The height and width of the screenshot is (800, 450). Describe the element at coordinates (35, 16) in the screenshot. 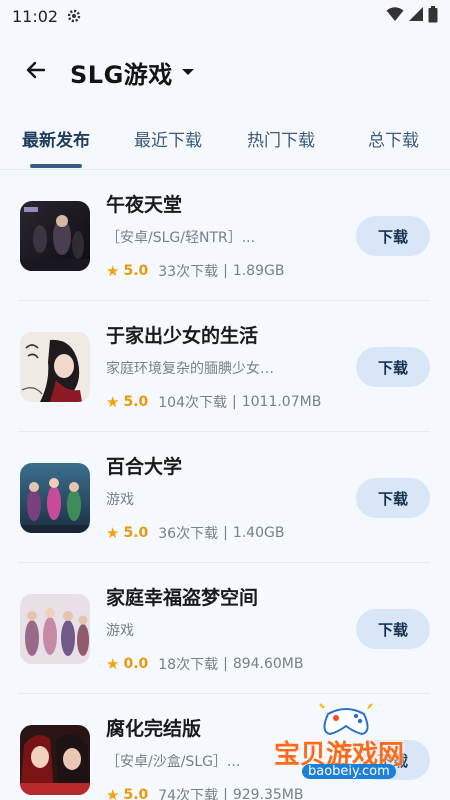

I see `status-time: 11:02` at that location.